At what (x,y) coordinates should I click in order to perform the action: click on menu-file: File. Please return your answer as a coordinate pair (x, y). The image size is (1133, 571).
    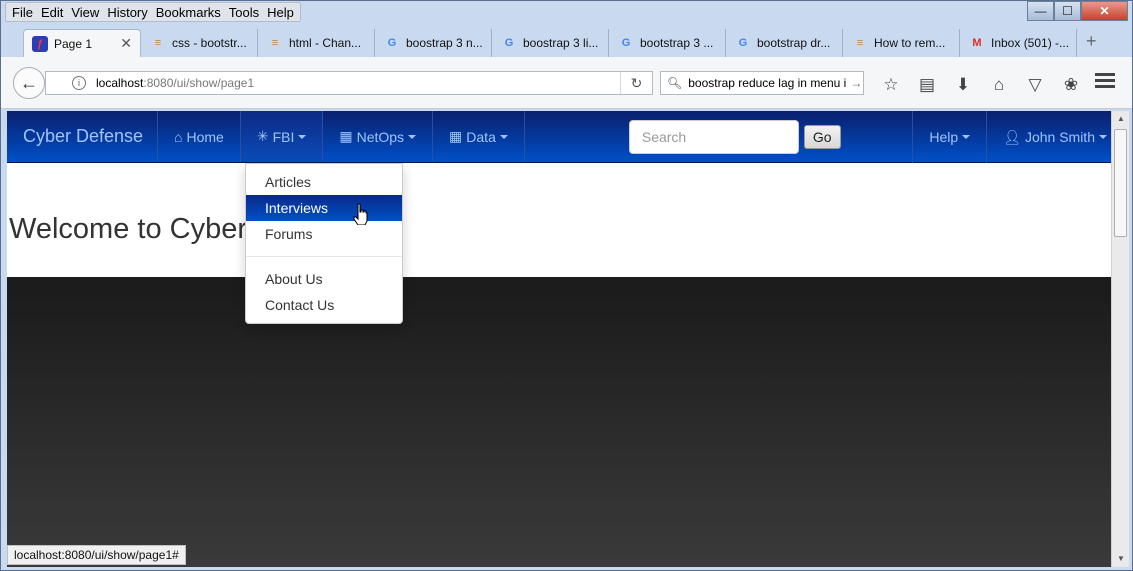
    Looking at the image, I should click on (22, 12).